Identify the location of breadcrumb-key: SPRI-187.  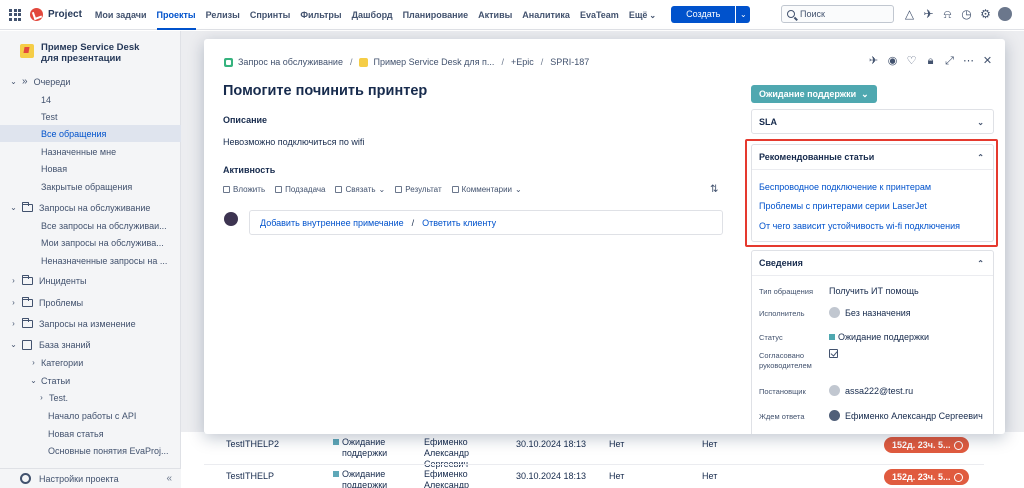
(569, 62).